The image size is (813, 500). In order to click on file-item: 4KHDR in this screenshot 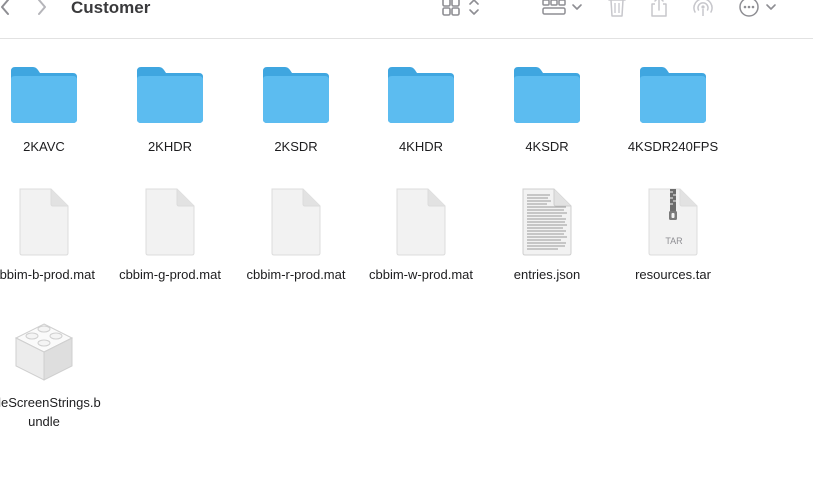, I will do `click(421, 105)`.